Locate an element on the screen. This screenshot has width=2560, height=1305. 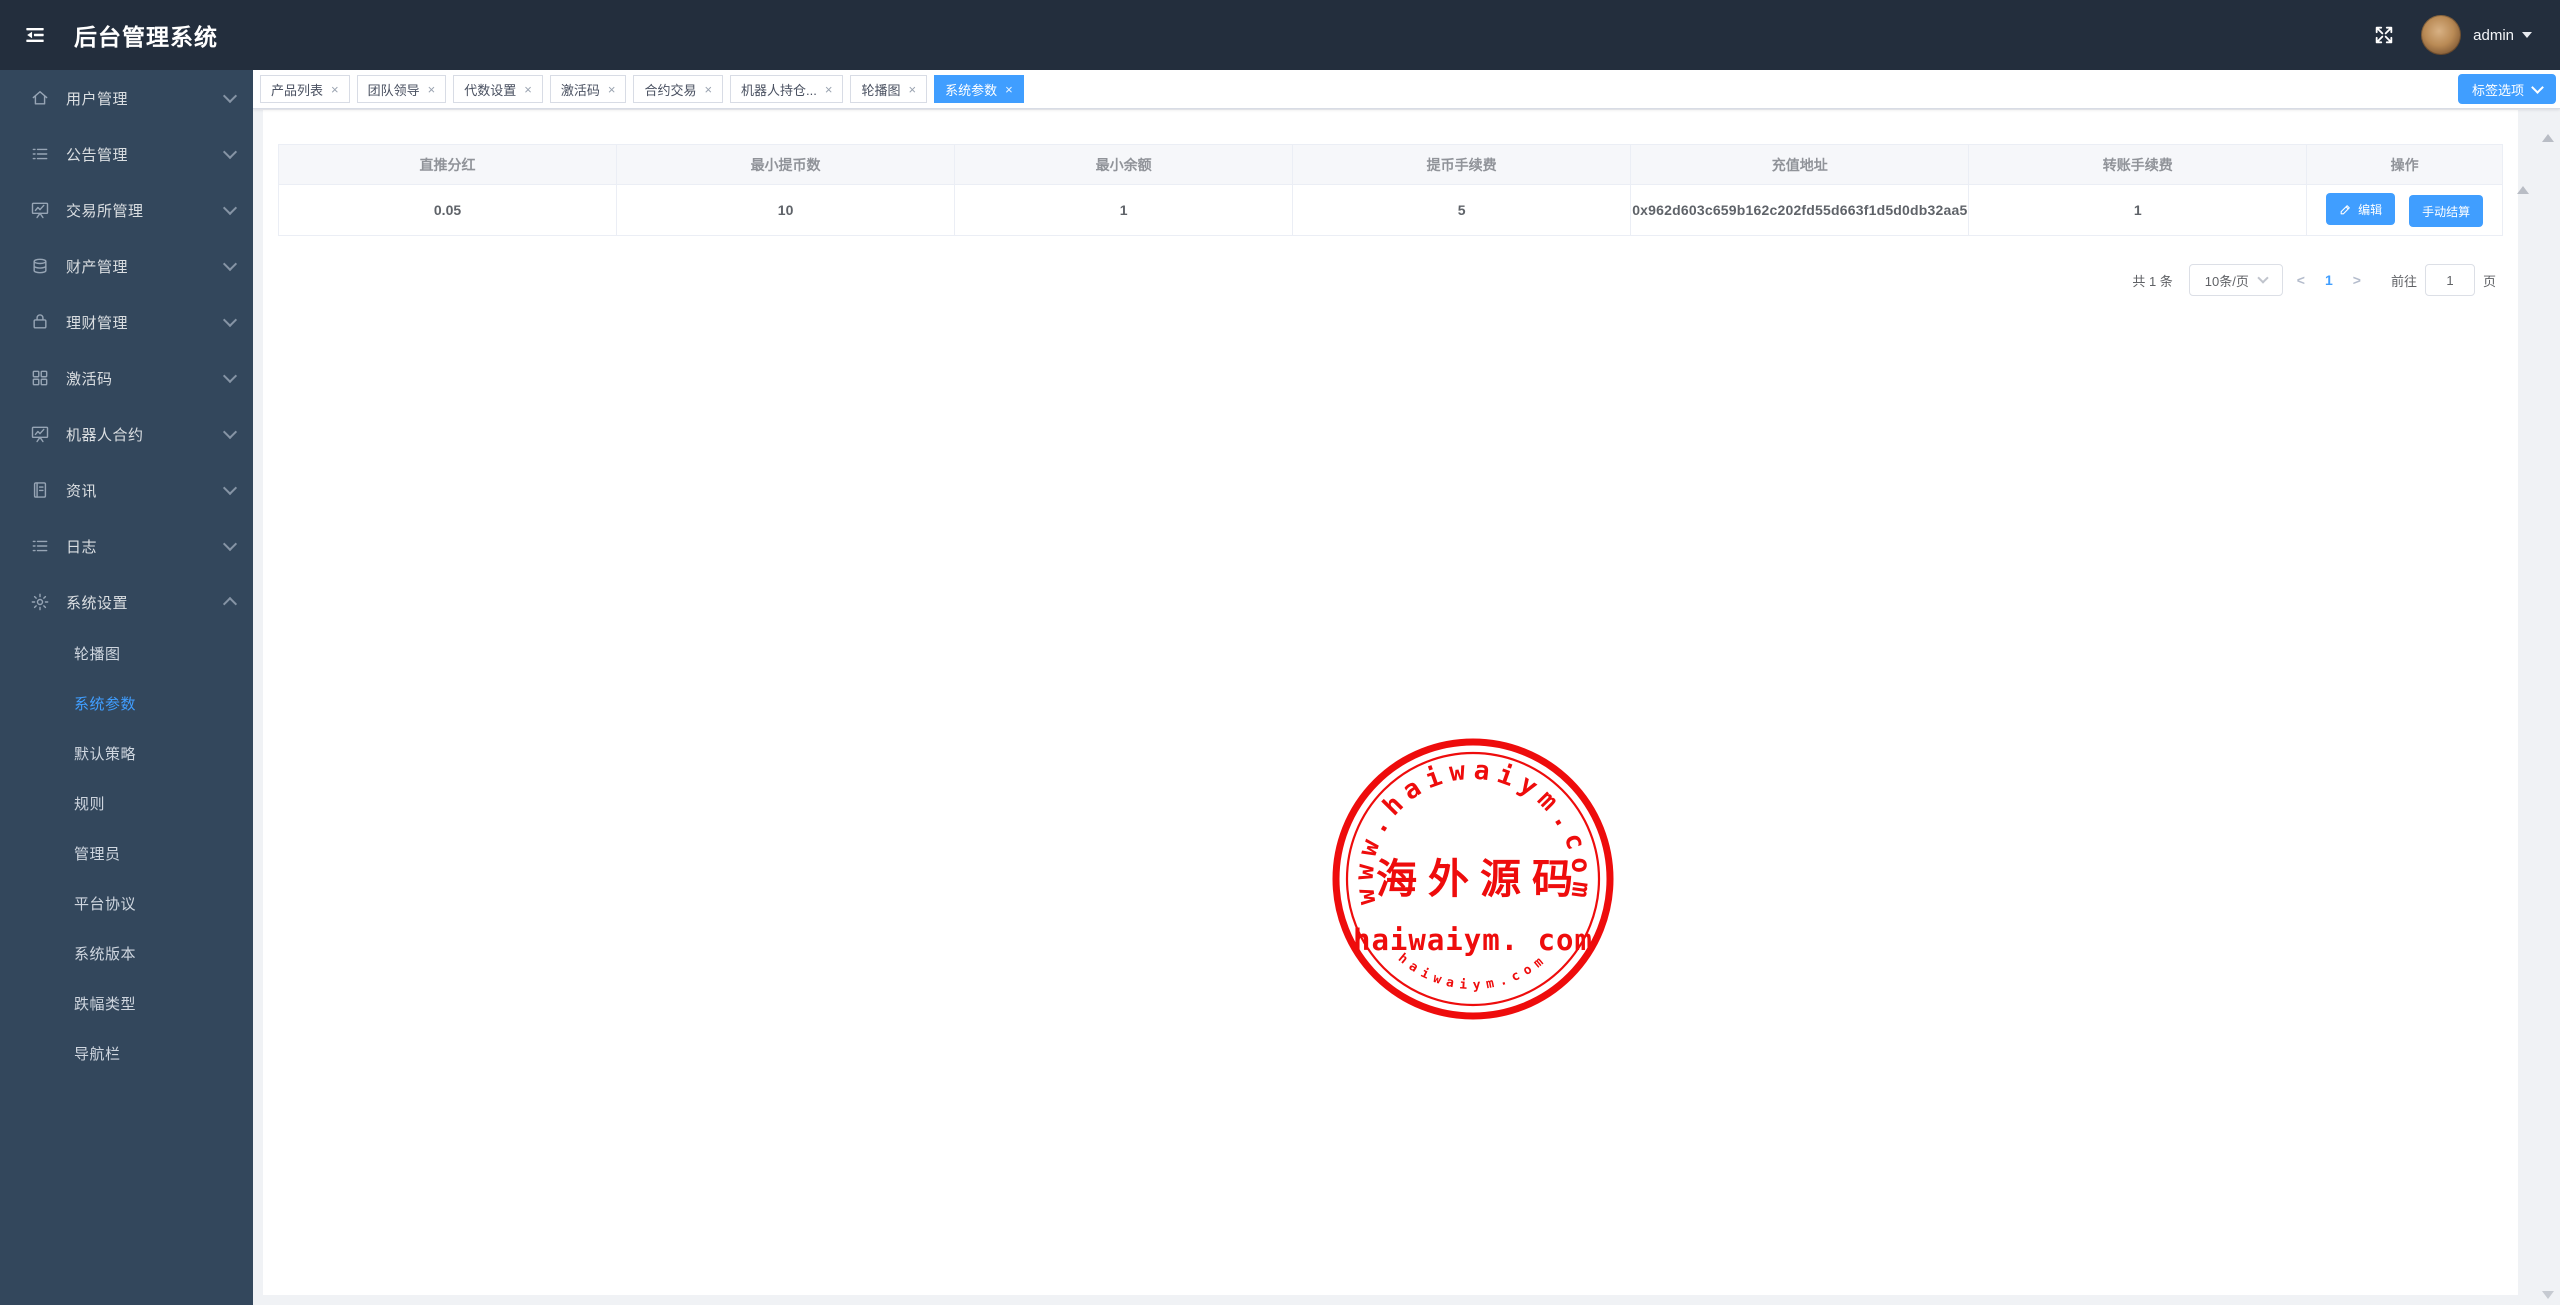
tab-activation-code: 激活码 is located at coordinates (588, 89).